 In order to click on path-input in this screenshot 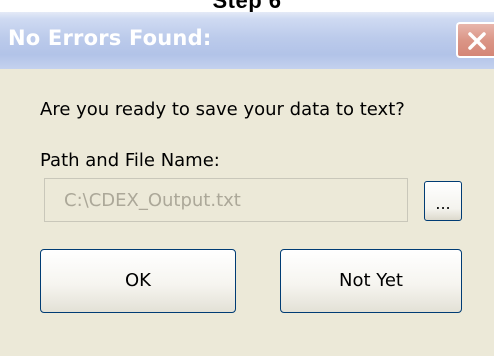, I will do `click(226, 200)`.